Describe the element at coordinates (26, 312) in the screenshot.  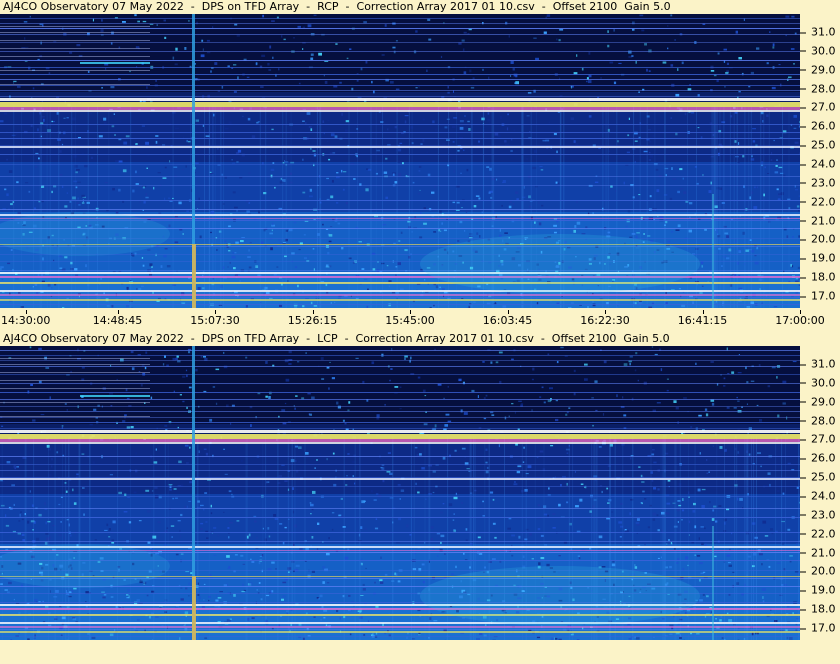
I see `time-tick-mark` at that location.